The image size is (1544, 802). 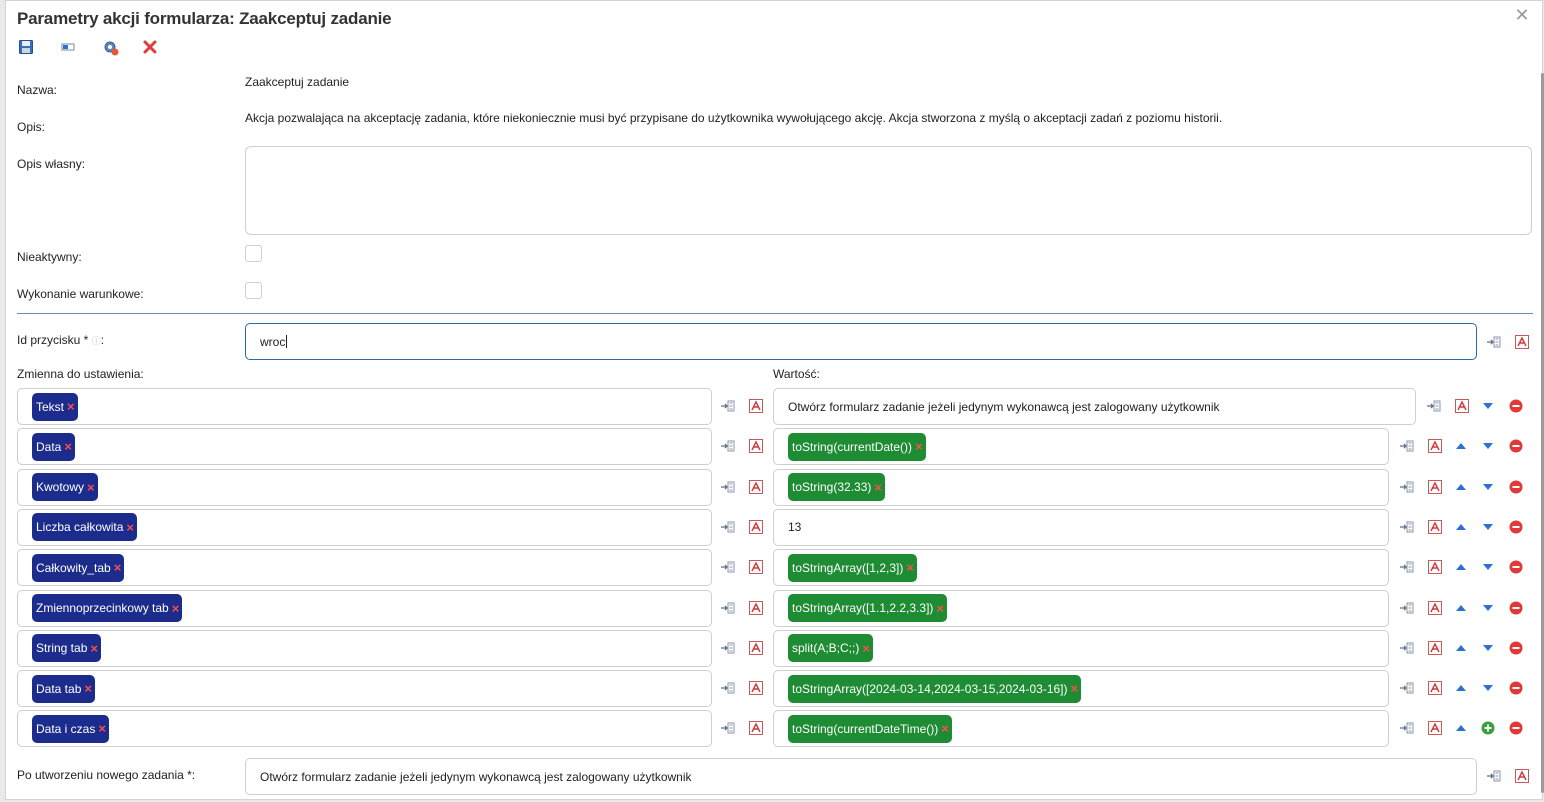 What do you see at coordinates (1081, 648) in the screenshot?
I see `value-input: split(A;B;C;;) ×` at bounding box center [1081, 648].